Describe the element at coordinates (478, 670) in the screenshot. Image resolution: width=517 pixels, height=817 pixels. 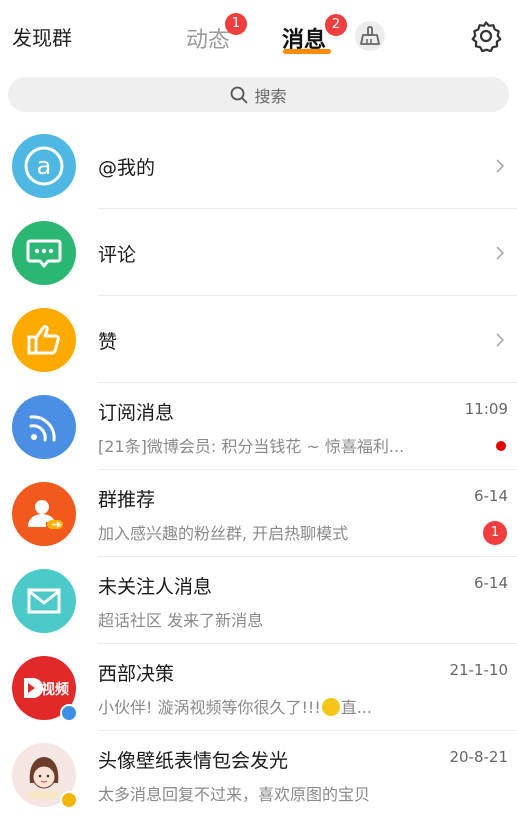
I see `list-item-time: 21-1-10` at that location.